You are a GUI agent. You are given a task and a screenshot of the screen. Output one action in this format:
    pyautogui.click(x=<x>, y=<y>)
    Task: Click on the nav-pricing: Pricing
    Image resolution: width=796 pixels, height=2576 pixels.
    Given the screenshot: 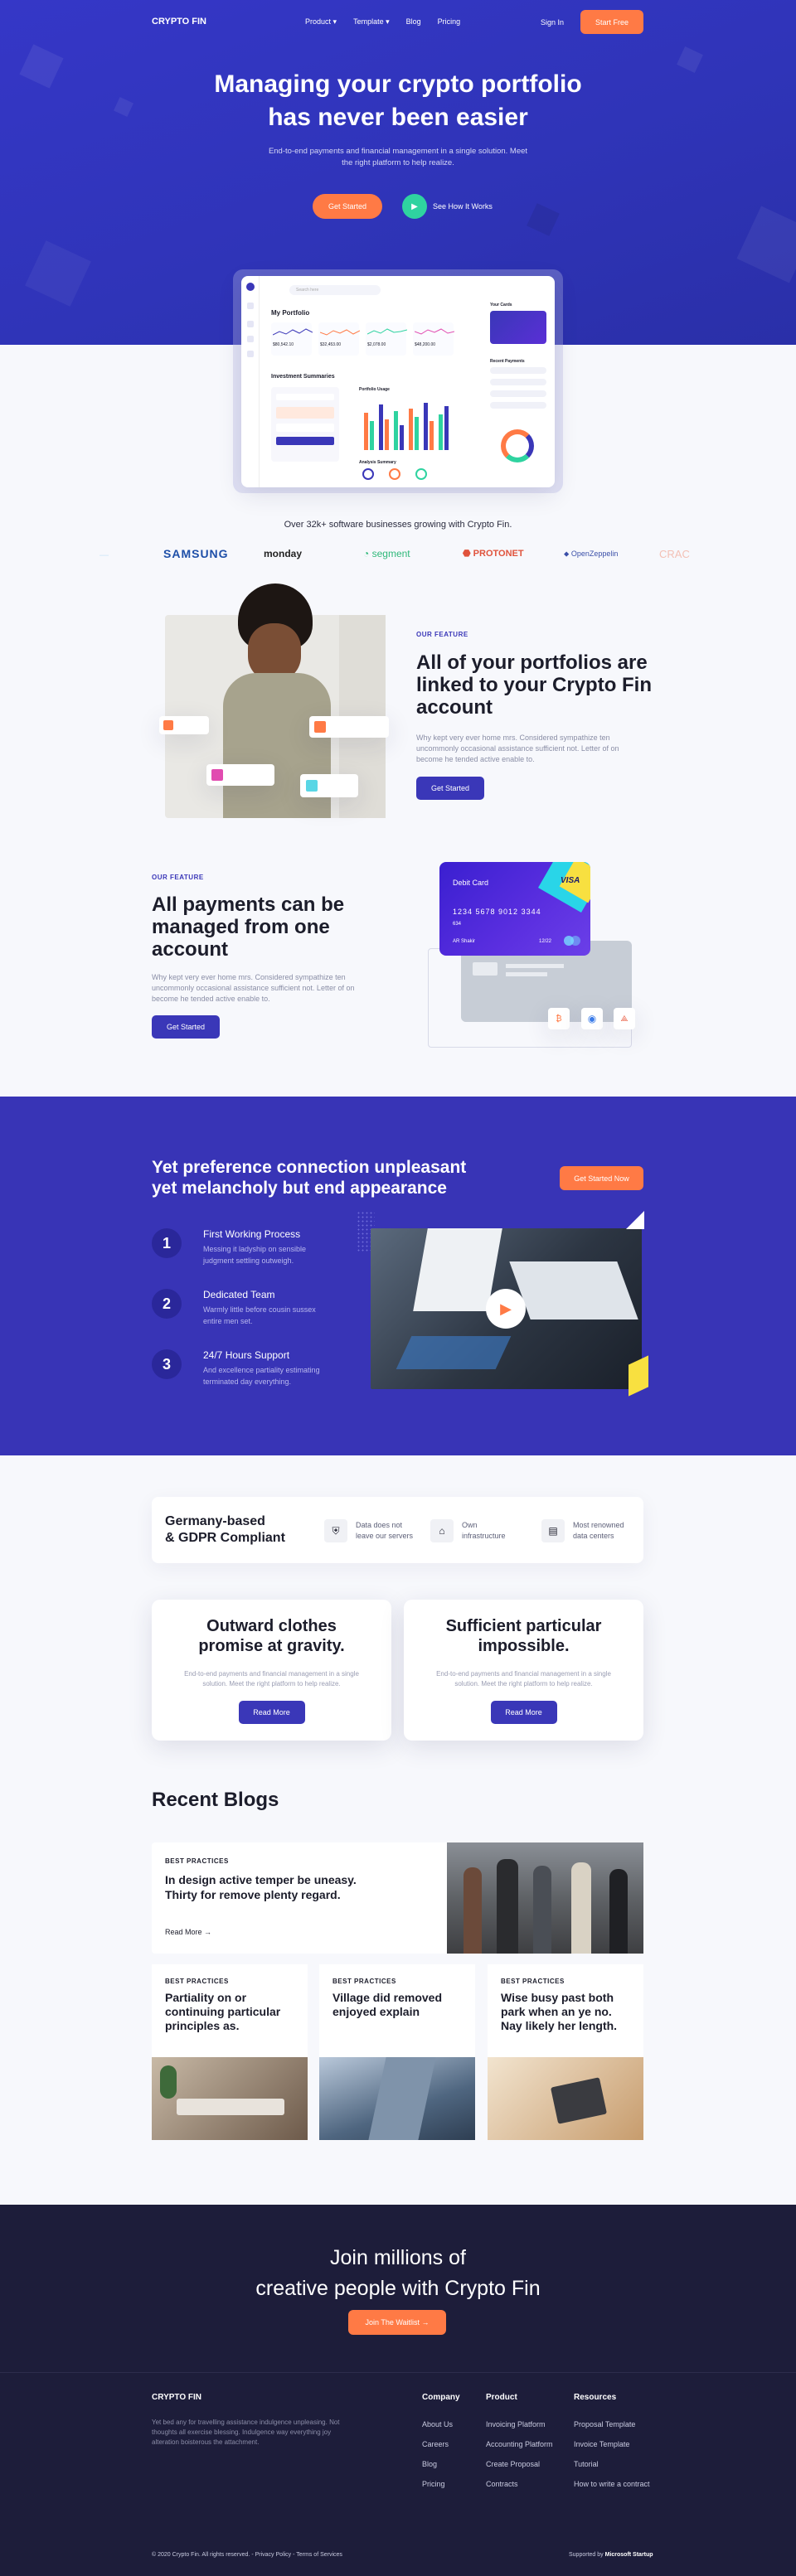 What is the action you would take?
    pyautogui.click(x=450, y=22)
    